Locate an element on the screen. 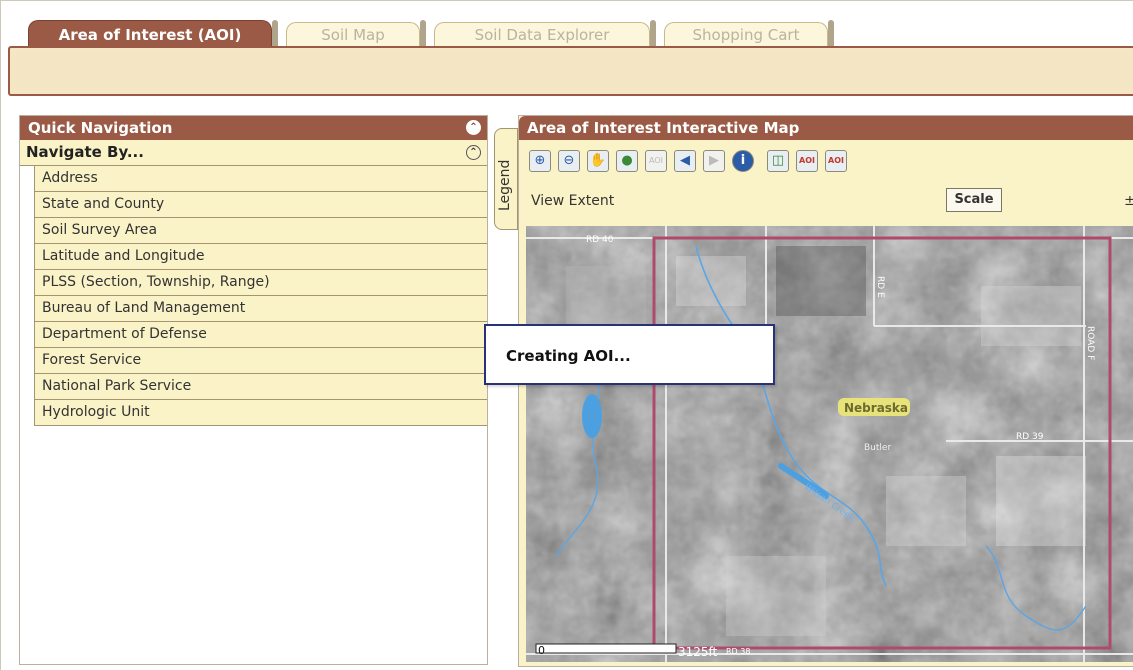 The width and height of the screenshot is (1133, 670). tab-shopping-cart: Shopping Cart is located at coordinates (746, 35).